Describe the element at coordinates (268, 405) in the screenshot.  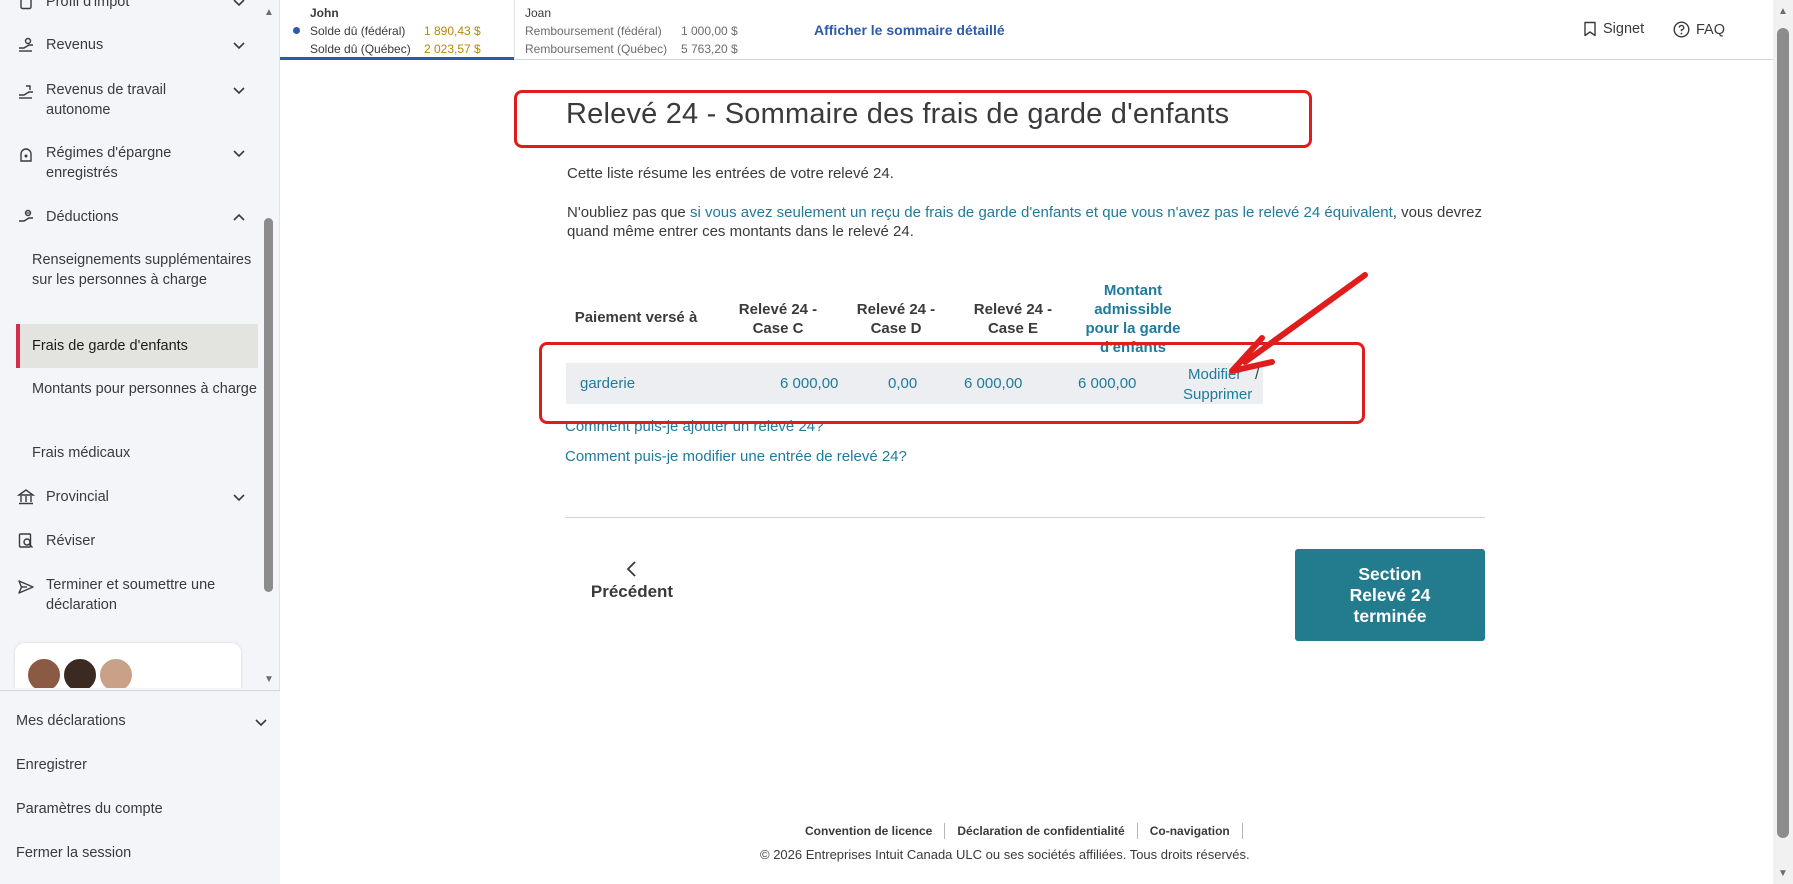
I see `sidebar-scrollbar-thumb` at that location.